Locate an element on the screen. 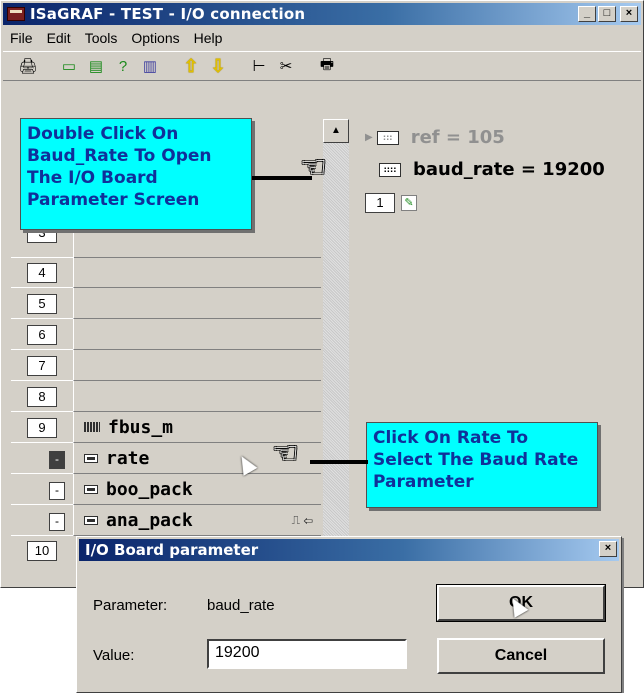  channel-row: 5 is located at coordinates (166, 303).